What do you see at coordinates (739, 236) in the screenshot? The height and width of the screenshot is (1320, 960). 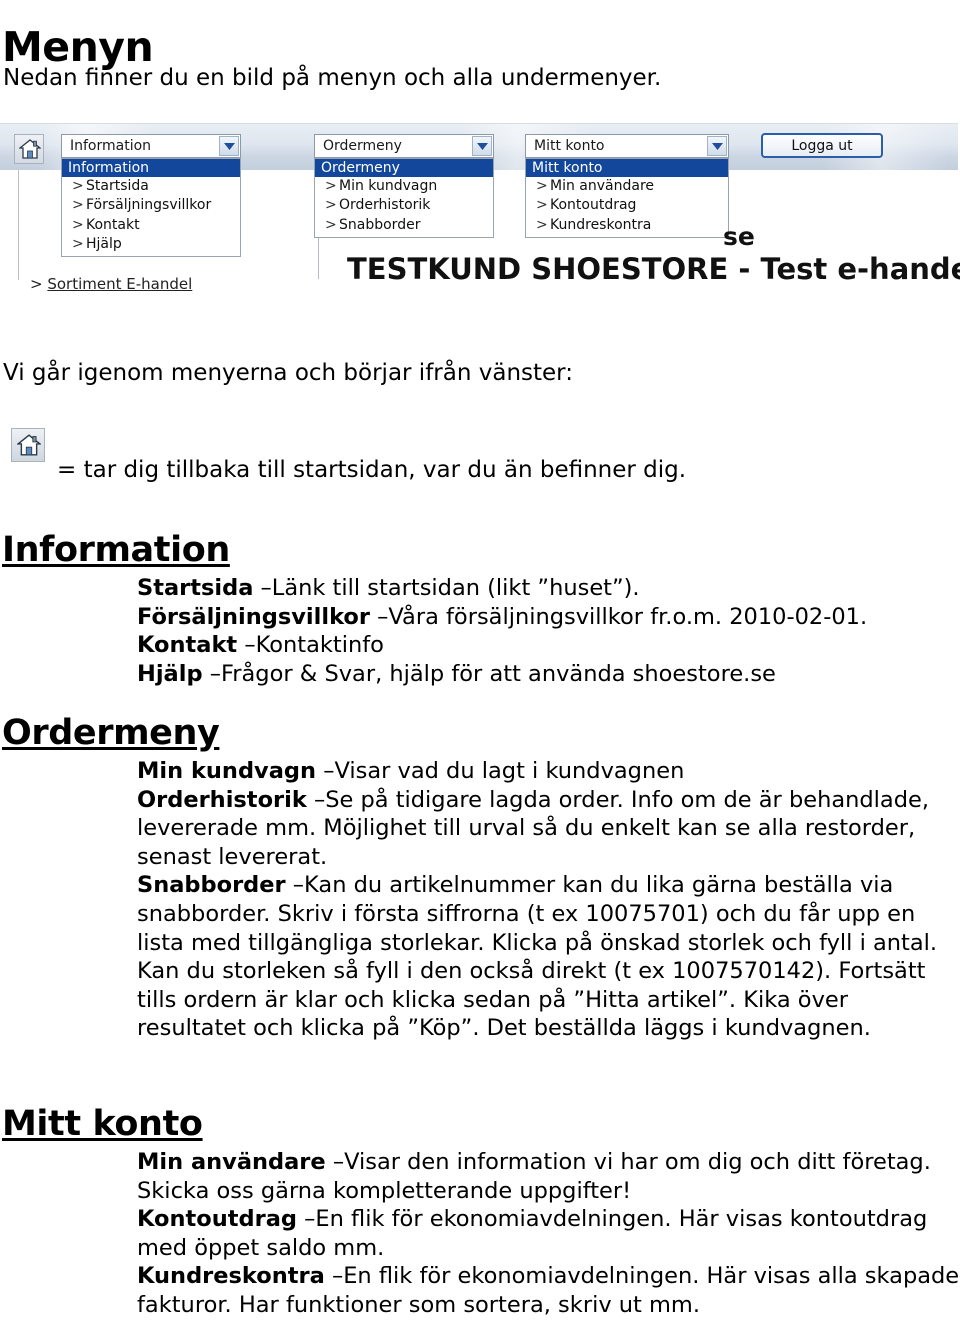 I see `store-domain-suffix: se` at bounding box center [739, 236].